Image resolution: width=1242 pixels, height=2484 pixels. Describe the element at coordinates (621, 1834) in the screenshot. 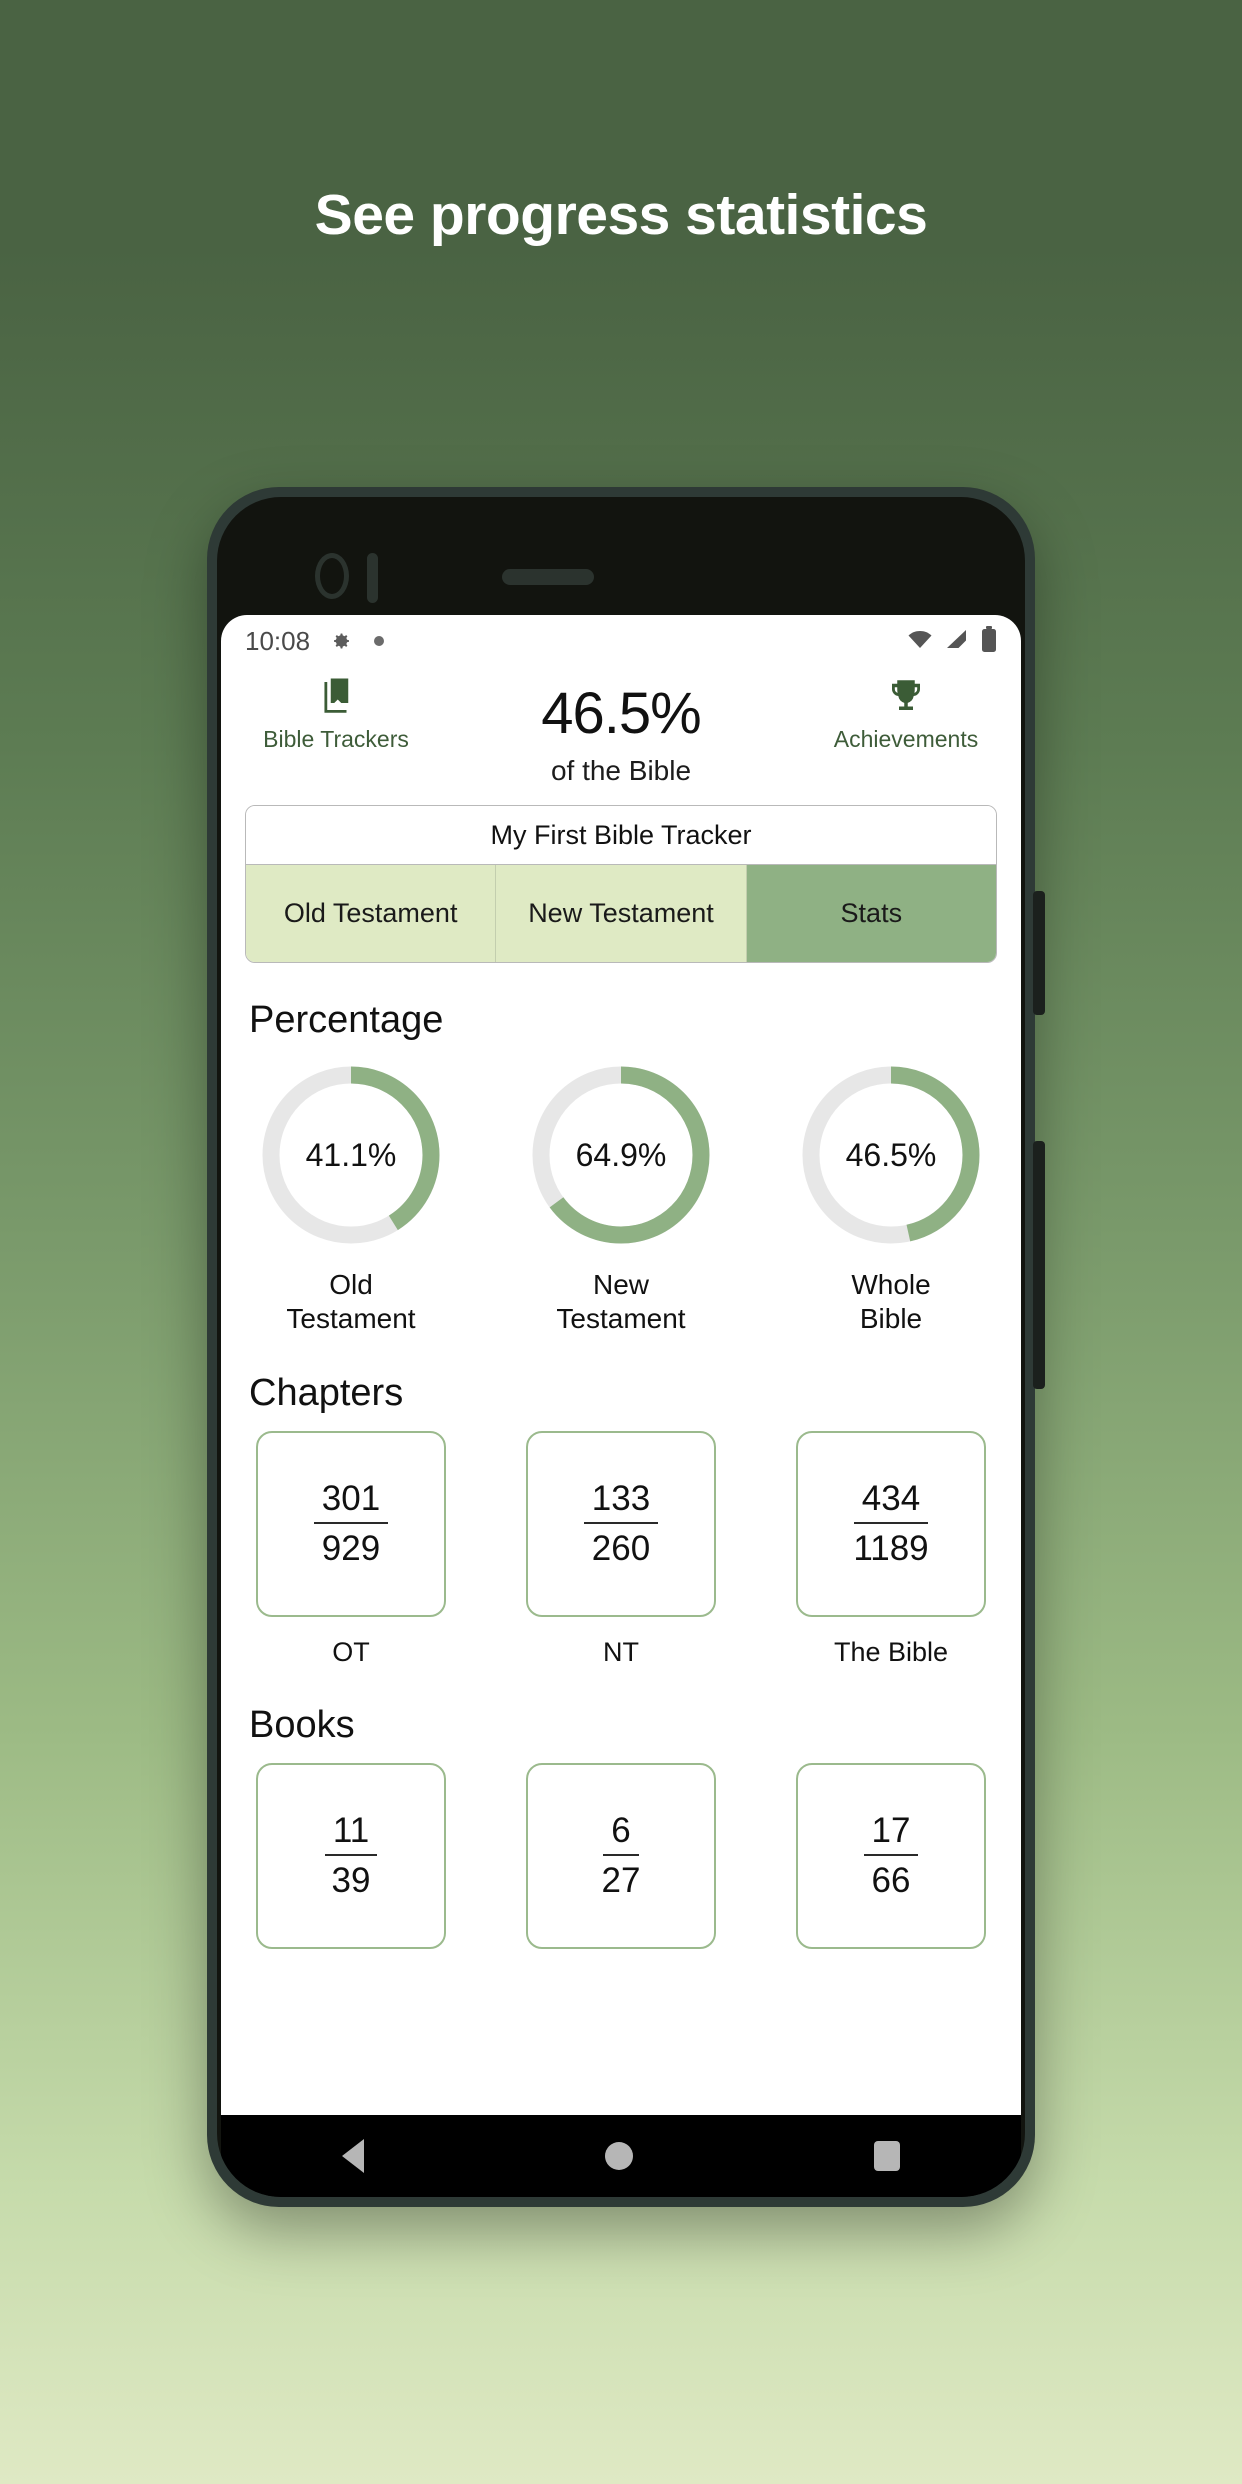

I see `books-numerator-nt: 6` at that location.